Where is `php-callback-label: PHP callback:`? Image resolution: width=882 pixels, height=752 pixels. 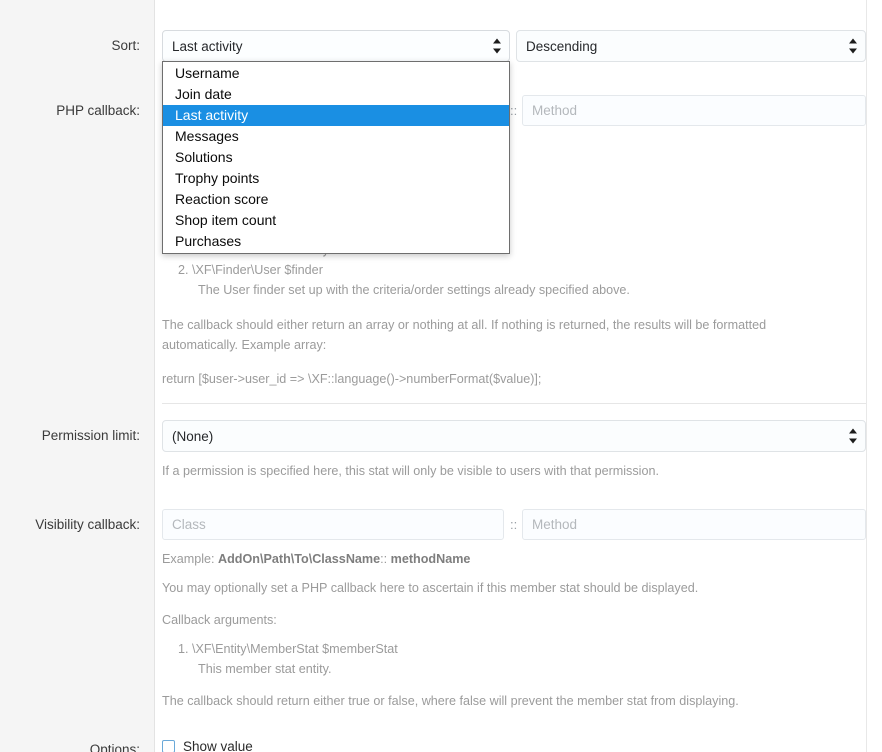 php-callback-label: PHP callback: is located at coordinates (98, 110).